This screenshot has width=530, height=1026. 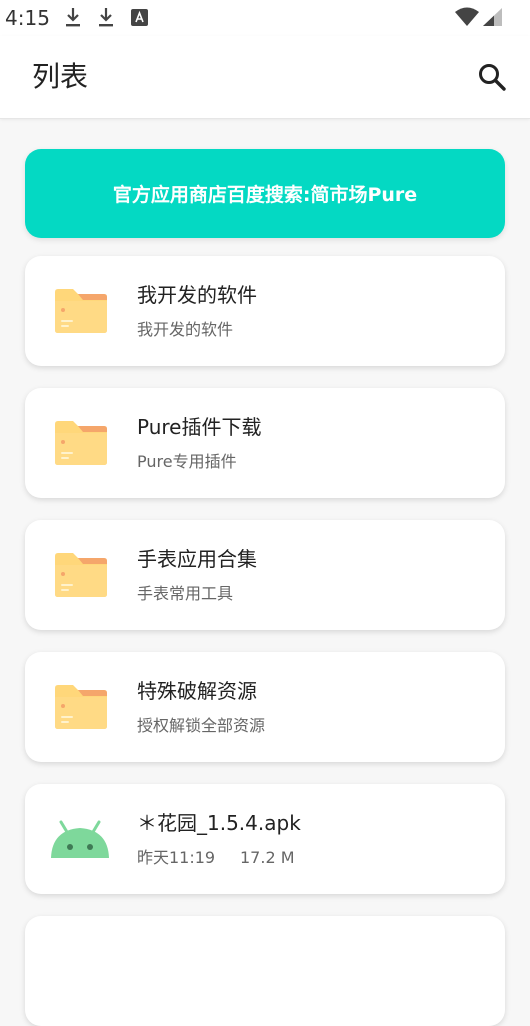 What do you see at coordinates (80, 839) in the screenshot?
I see `android-icon` at bounding box center [80, 839].